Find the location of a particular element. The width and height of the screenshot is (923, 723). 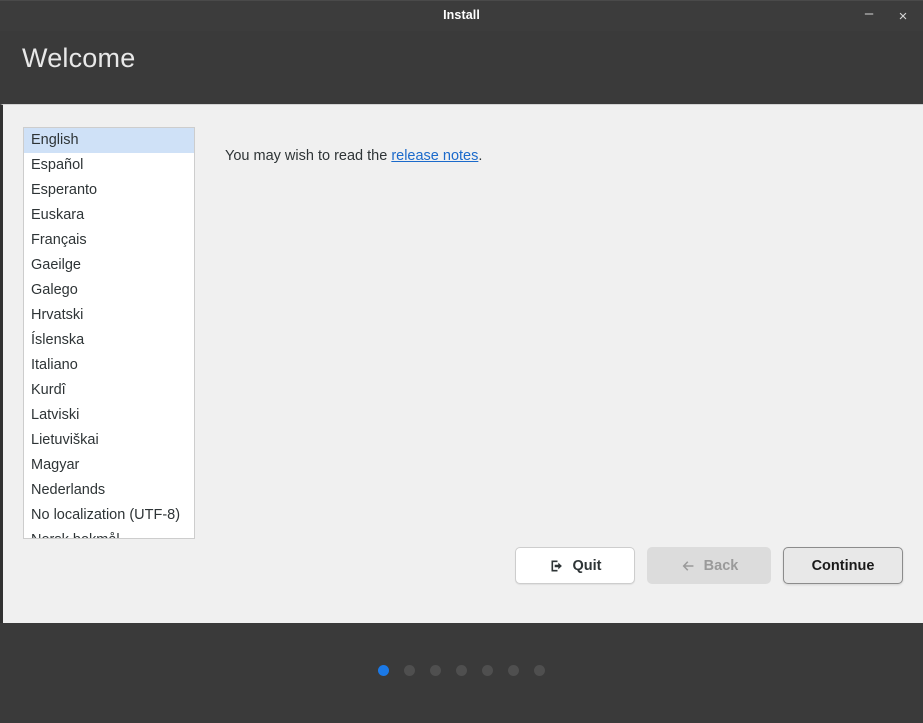

message-text-before: You may wish to read the is located at coordinates (308, 156).